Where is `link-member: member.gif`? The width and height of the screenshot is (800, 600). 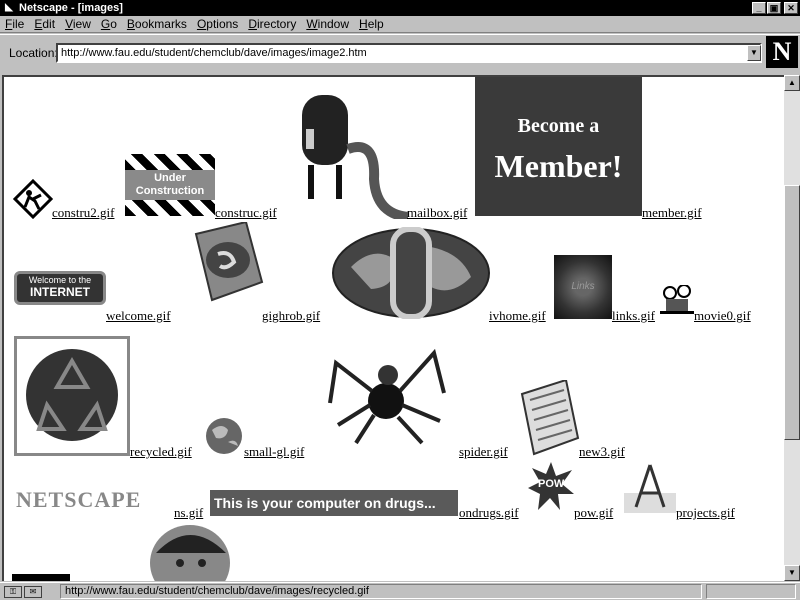
link-member: member.gif is located at coordinates (672, 213).